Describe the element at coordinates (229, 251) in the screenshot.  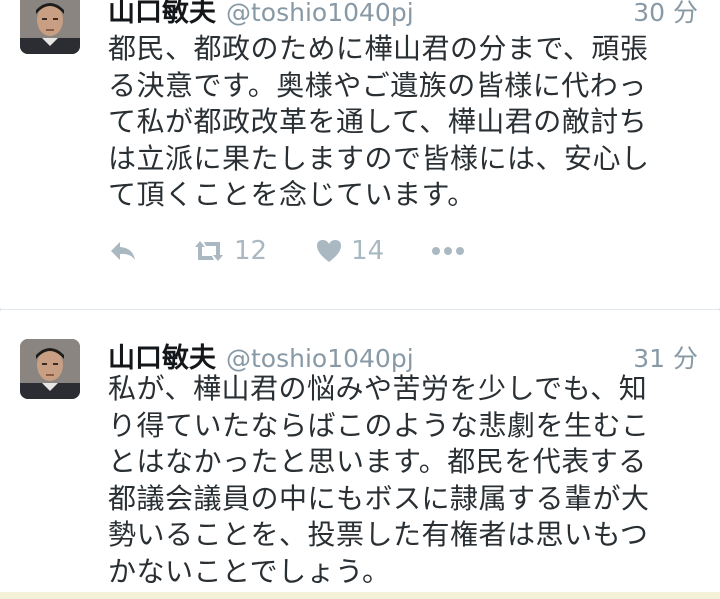
I see `retweet-button: 12` at that location.